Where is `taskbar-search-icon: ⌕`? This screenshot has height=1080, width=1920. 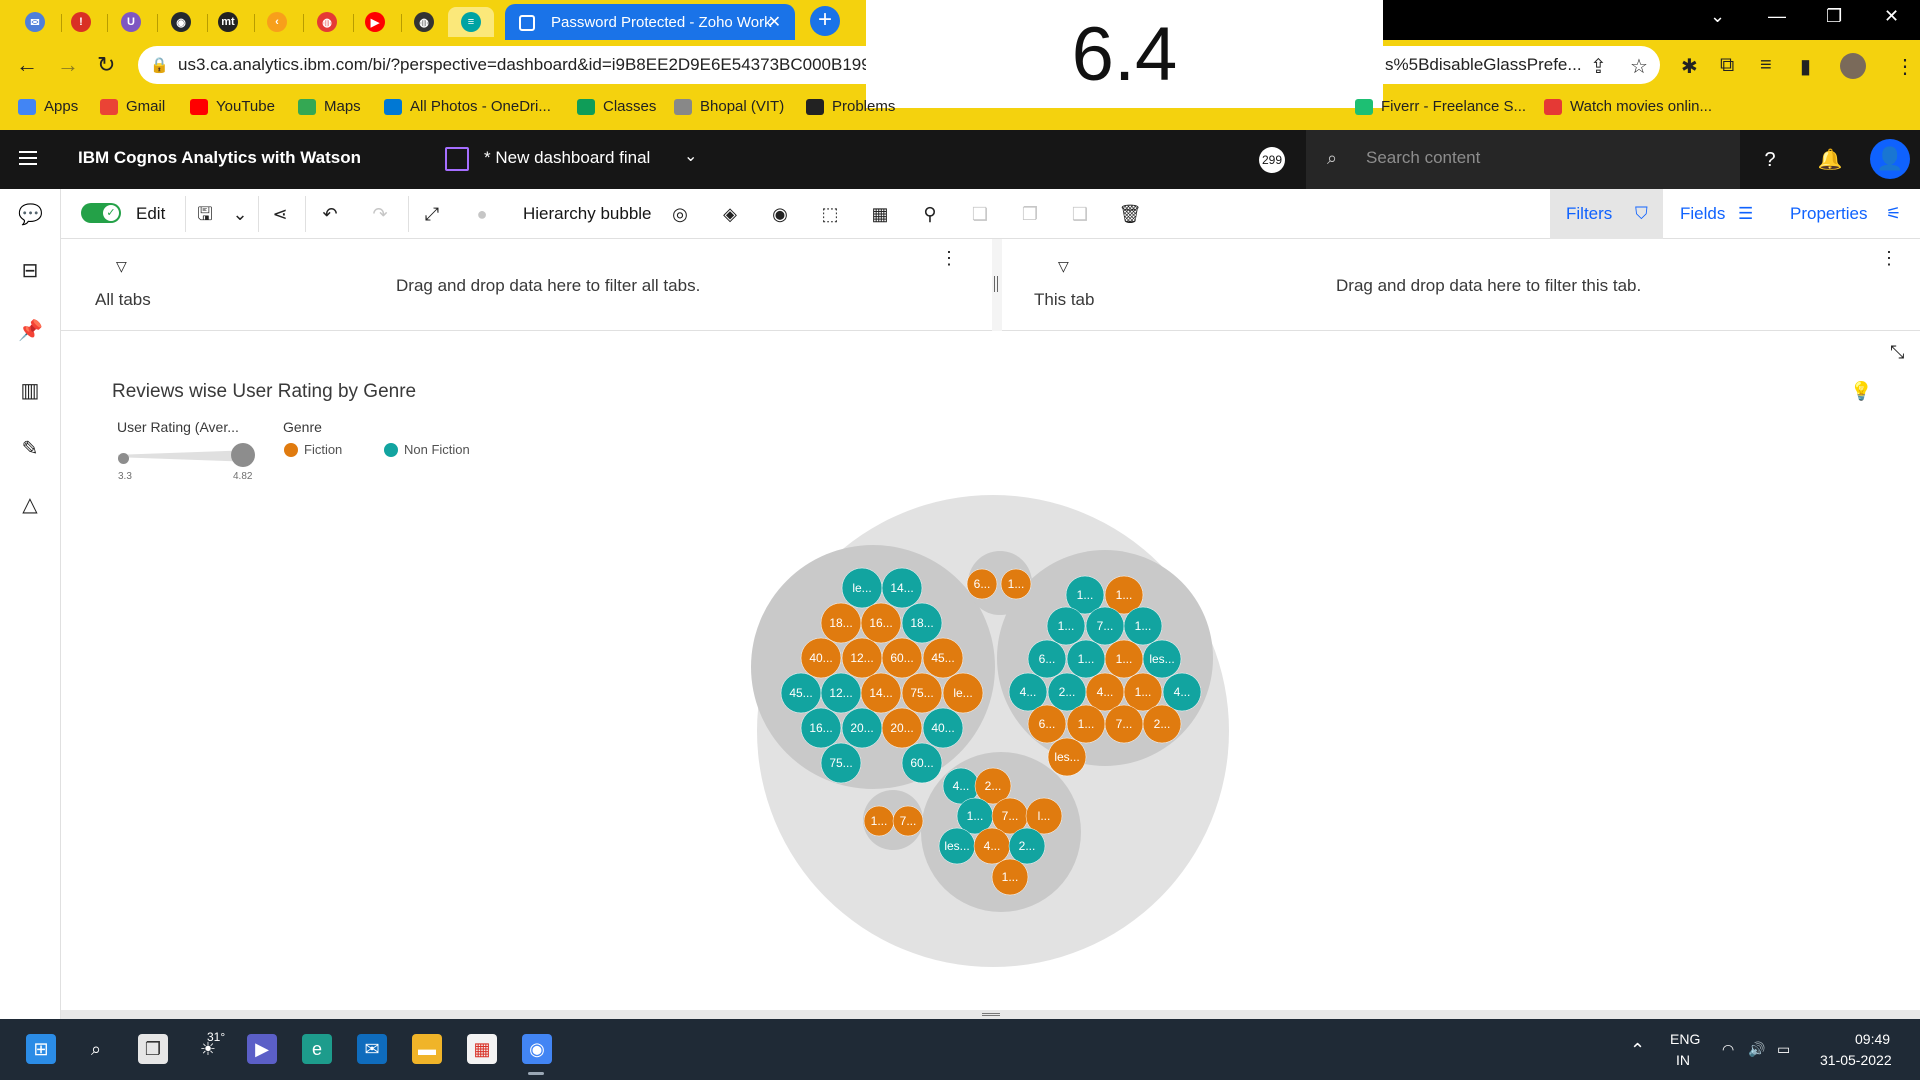
taskbar-search-icon: ⌕ is located at coordinates (96, 1049).